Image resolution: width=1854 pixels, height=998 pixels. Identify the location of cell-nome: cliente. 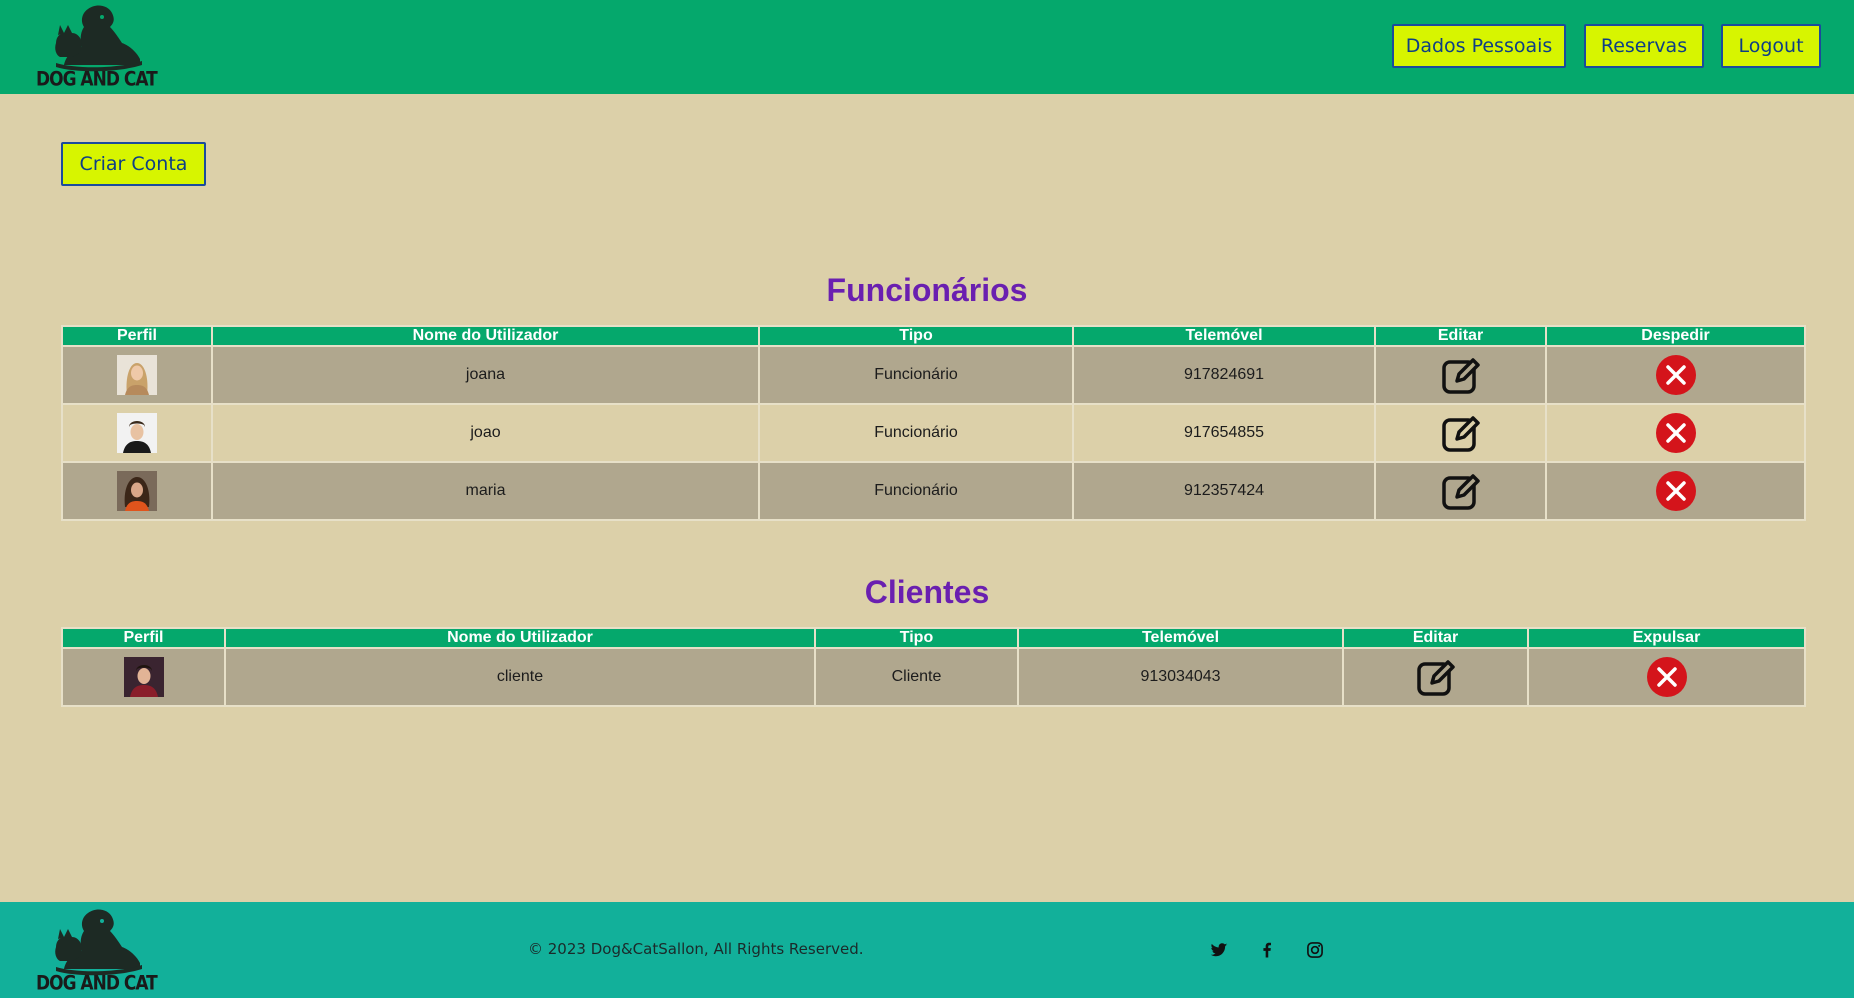
(520, 677).